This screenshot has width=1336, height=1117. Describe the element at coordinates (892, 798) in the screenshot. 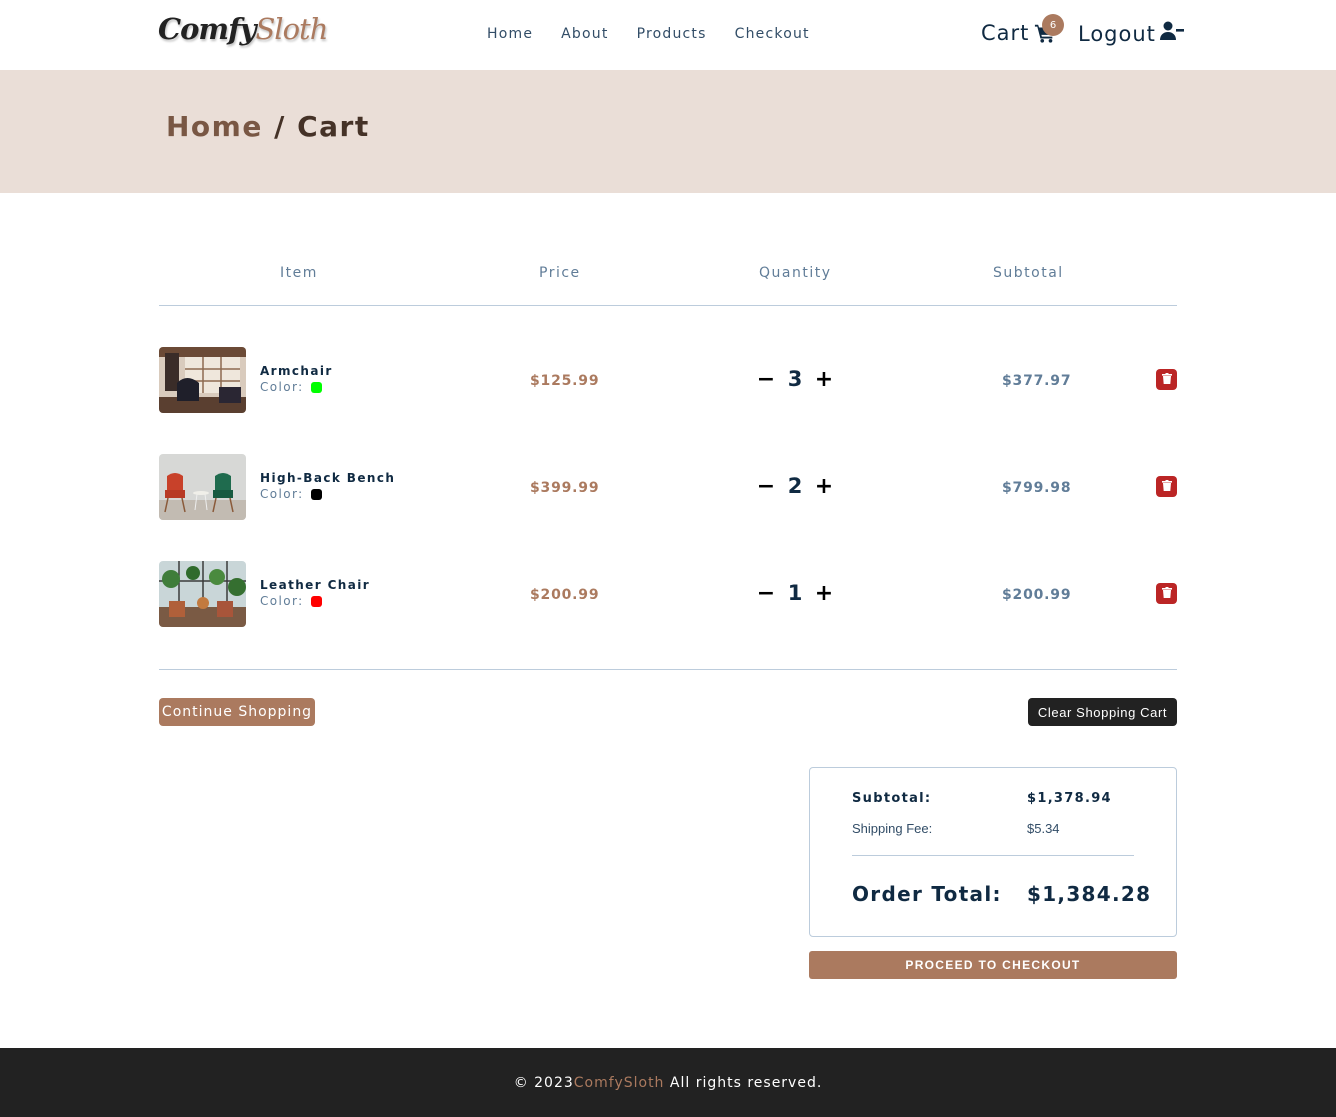

I see `subtotal-label: Subtotal:` at that location.